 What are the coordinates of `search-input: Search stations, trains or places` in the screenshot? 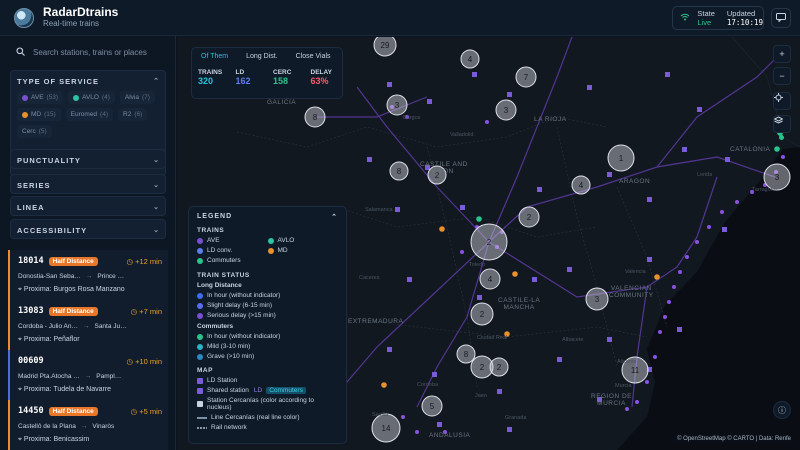 It's located at (90, 52).